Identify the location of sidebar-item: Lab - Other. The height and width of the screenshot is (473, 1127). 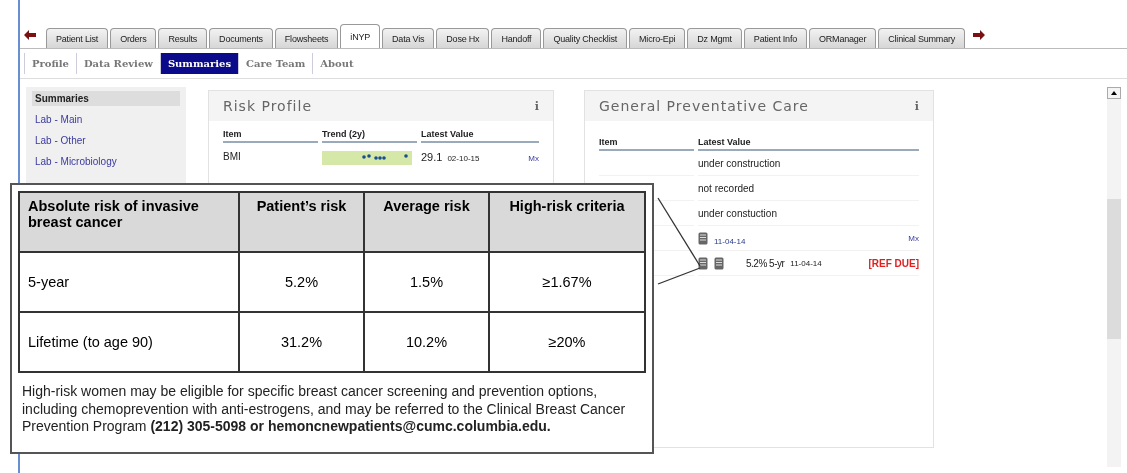
(106, 140).